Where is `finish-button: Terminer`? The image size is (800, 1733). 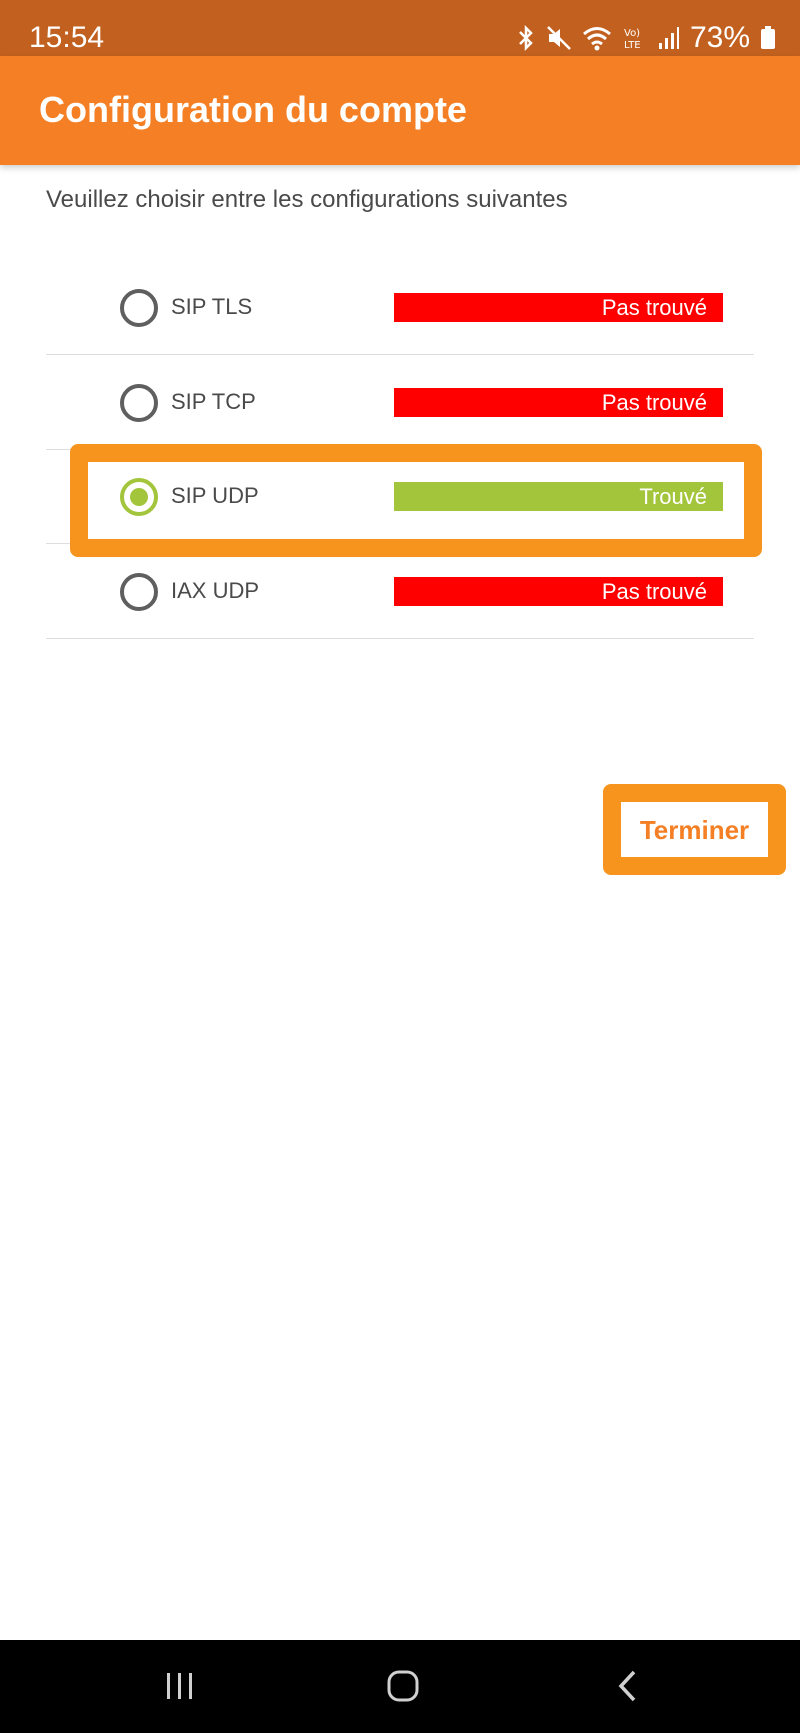
finish-button: Terminer is located at coordinates (694, 829).